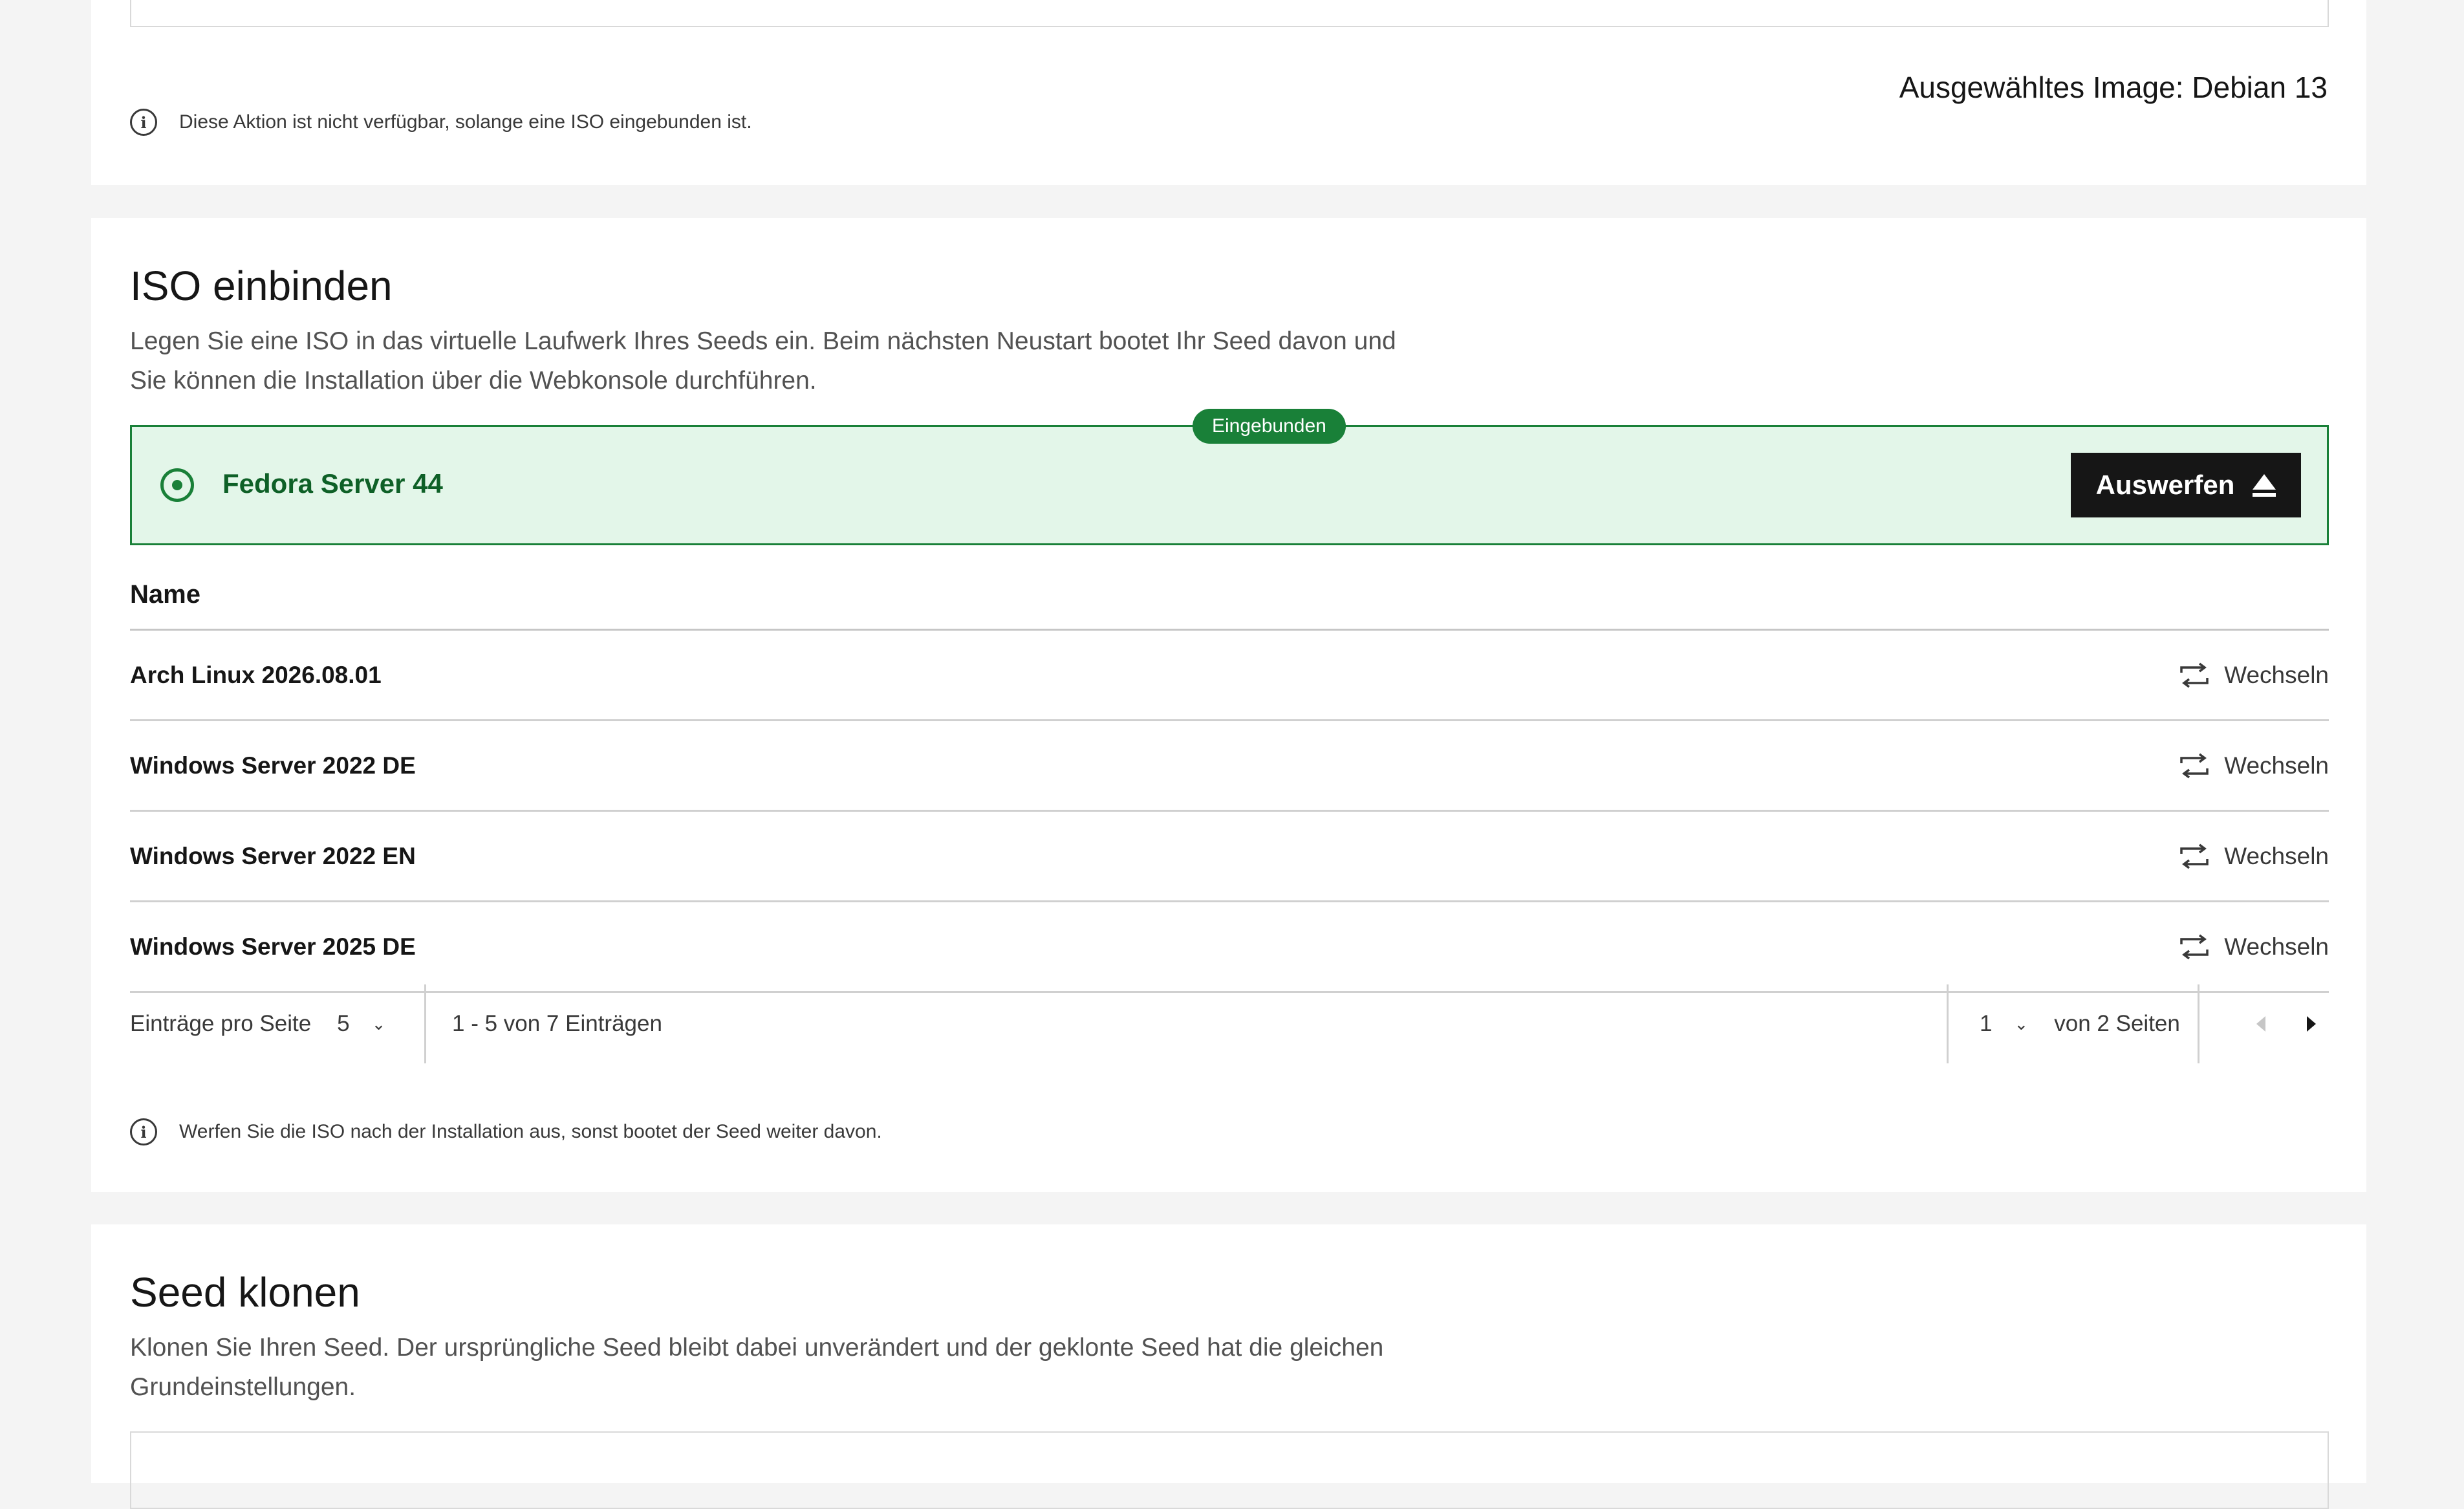 The width and height of the screenshot is (2464, 1509). Describe the element at coordinates (2260, 1024) in the screenshot. I see `previous-page-icon` at that location.